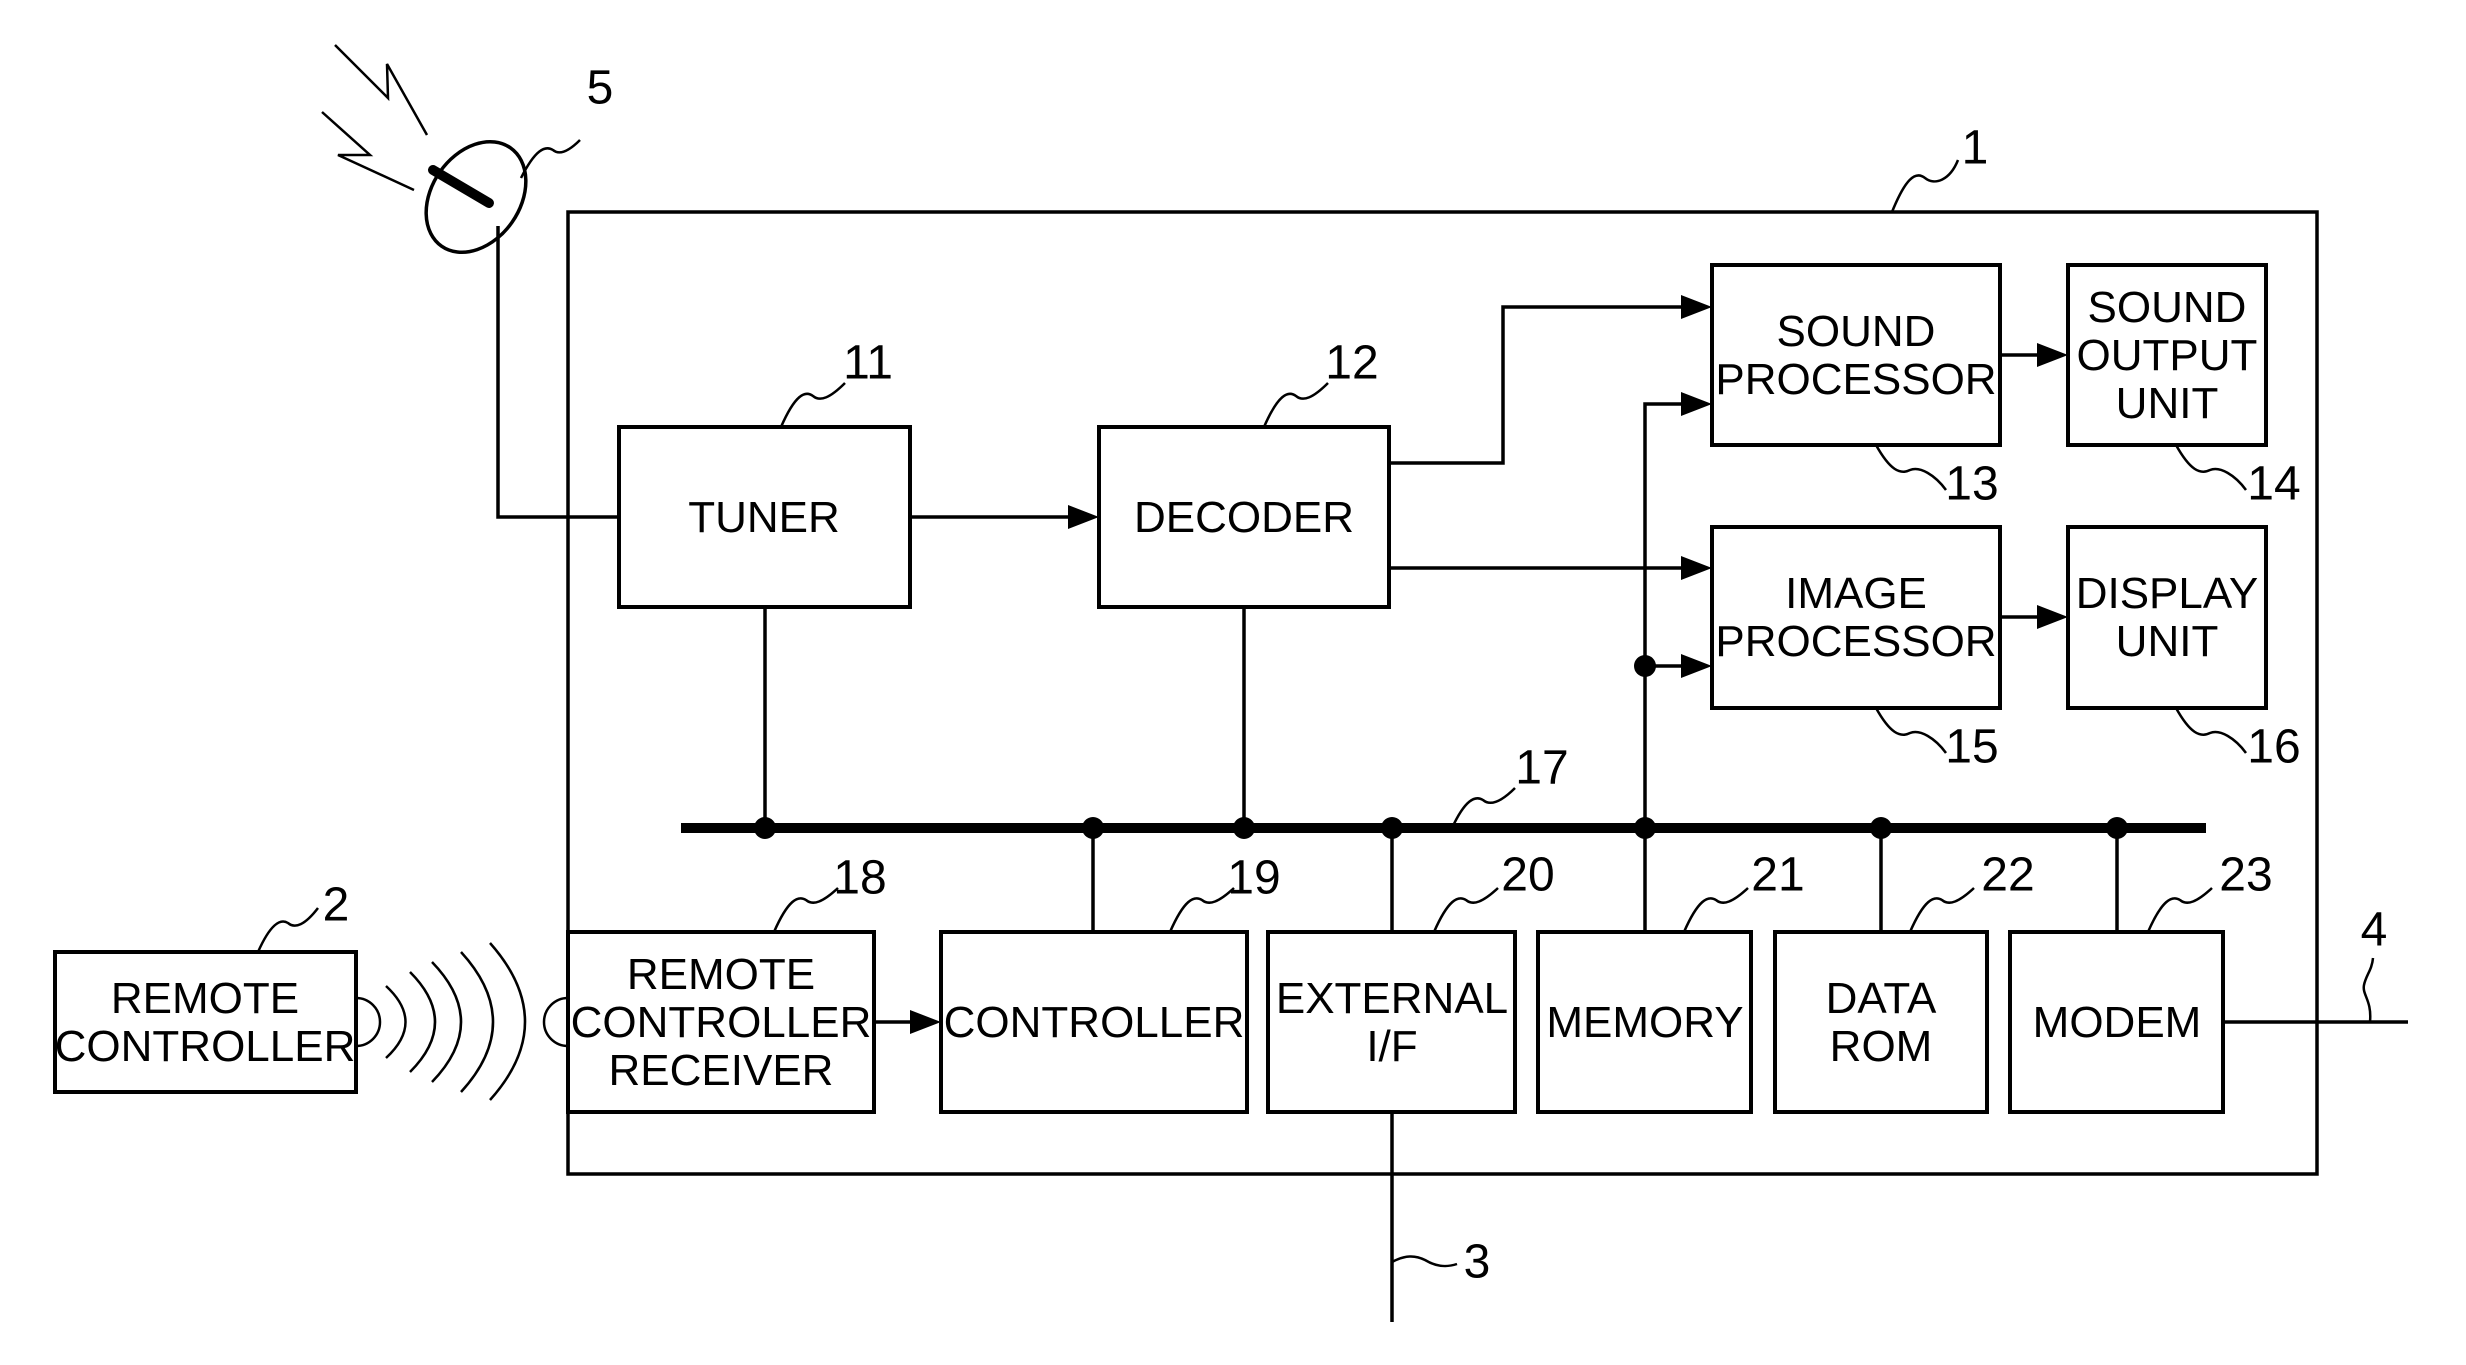 The width and height of the screenshot is (2466, 1365). I want to click on image-processor-block: IMAGE PROCESSOR, so click(1856, 617).